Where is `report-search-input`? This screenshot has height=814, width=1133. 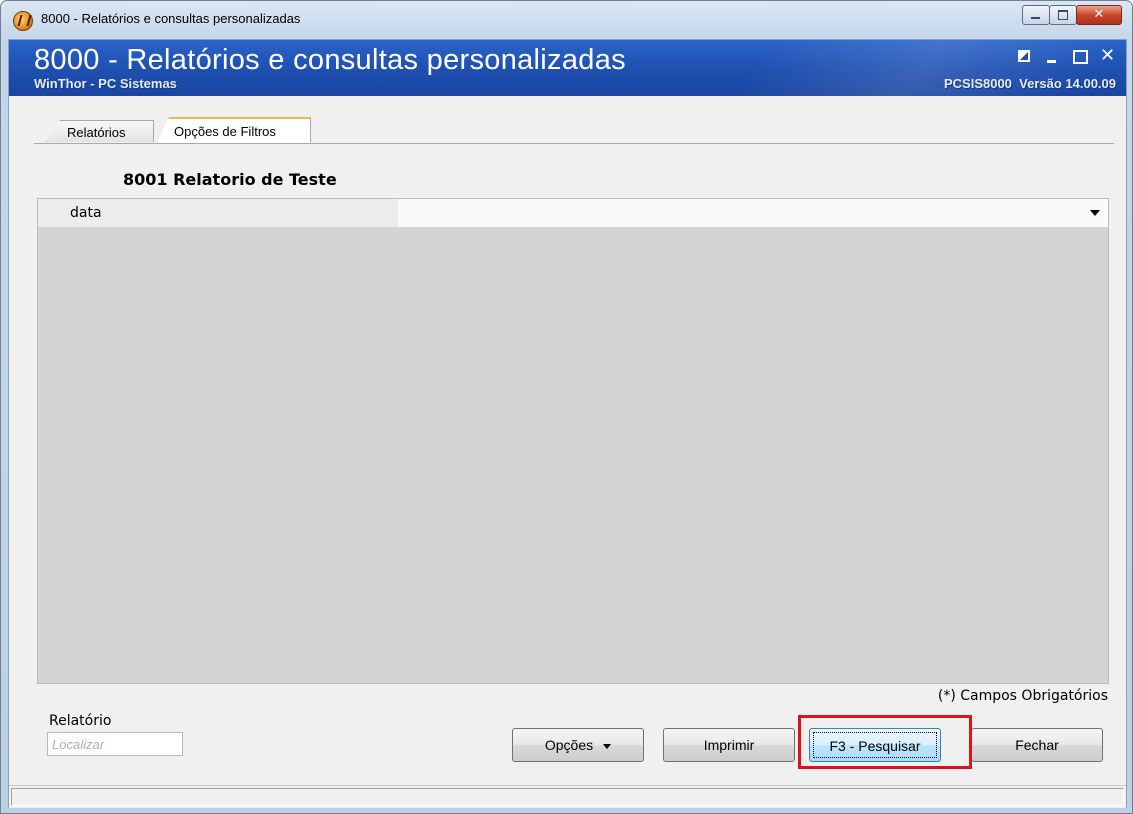
report-search-input is located at coordinates (115, 744).